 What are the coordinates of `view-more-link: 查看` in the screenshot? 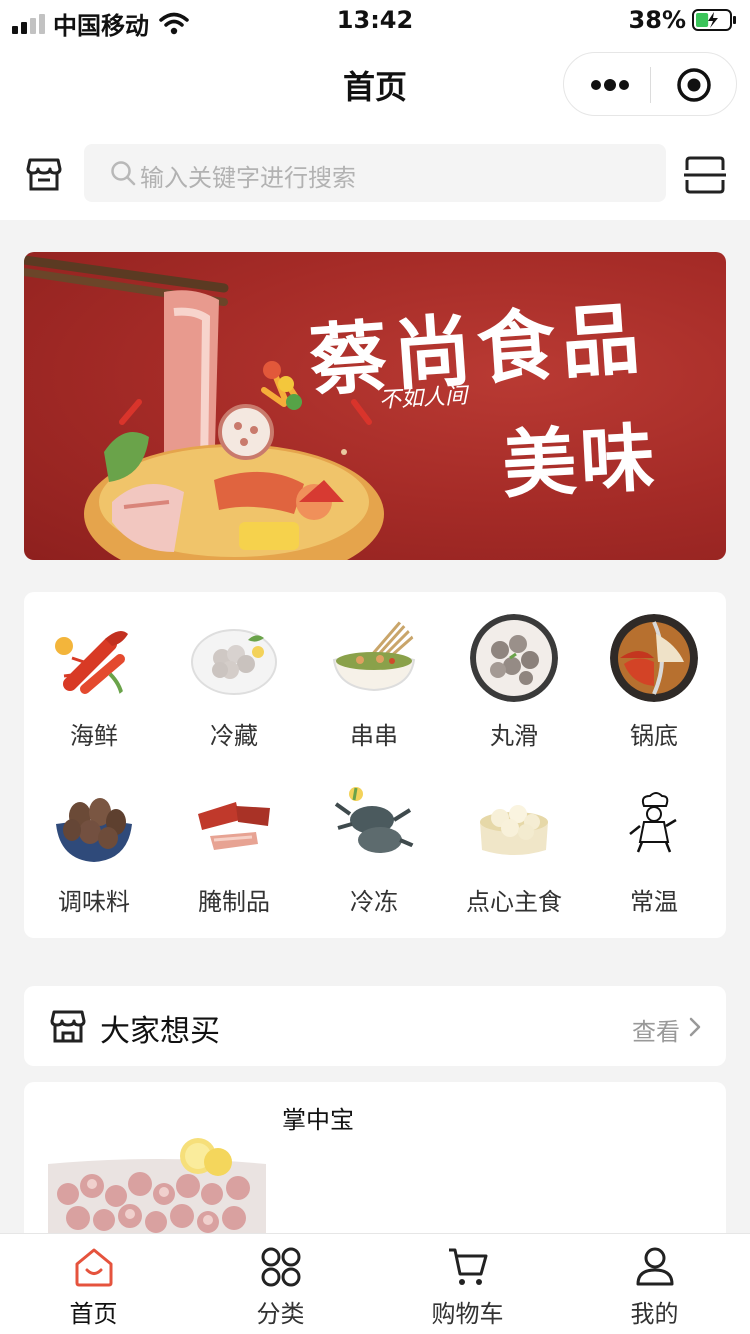 It's located at (656, 1029).